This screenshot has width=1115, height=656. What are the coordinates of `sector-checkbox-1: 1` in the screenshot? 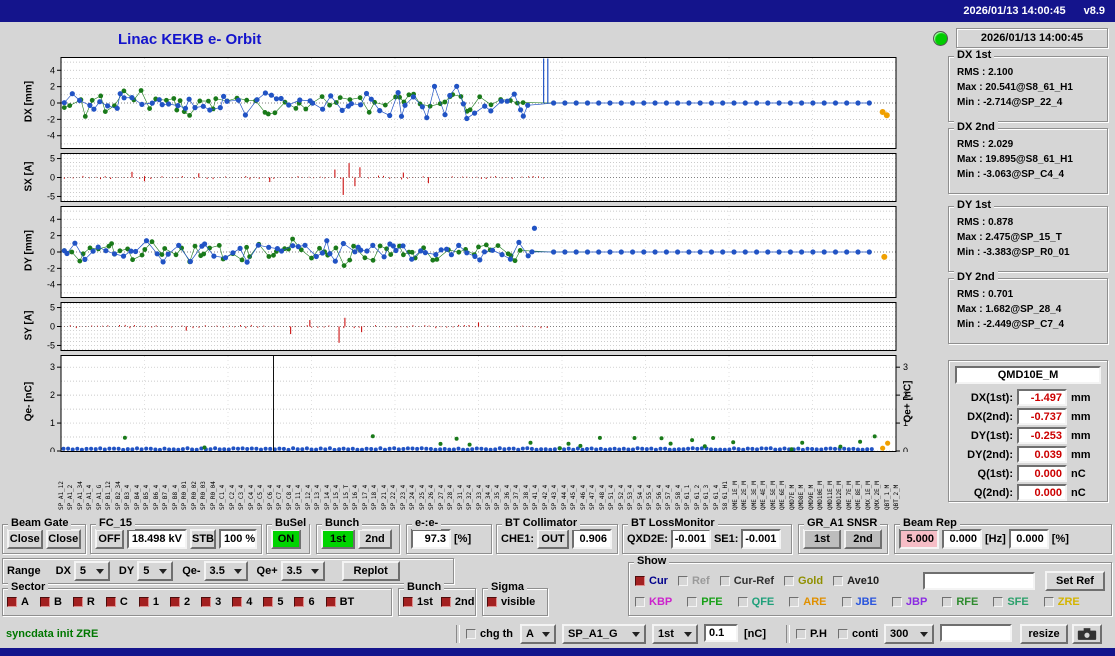 It's located at (148, 602).